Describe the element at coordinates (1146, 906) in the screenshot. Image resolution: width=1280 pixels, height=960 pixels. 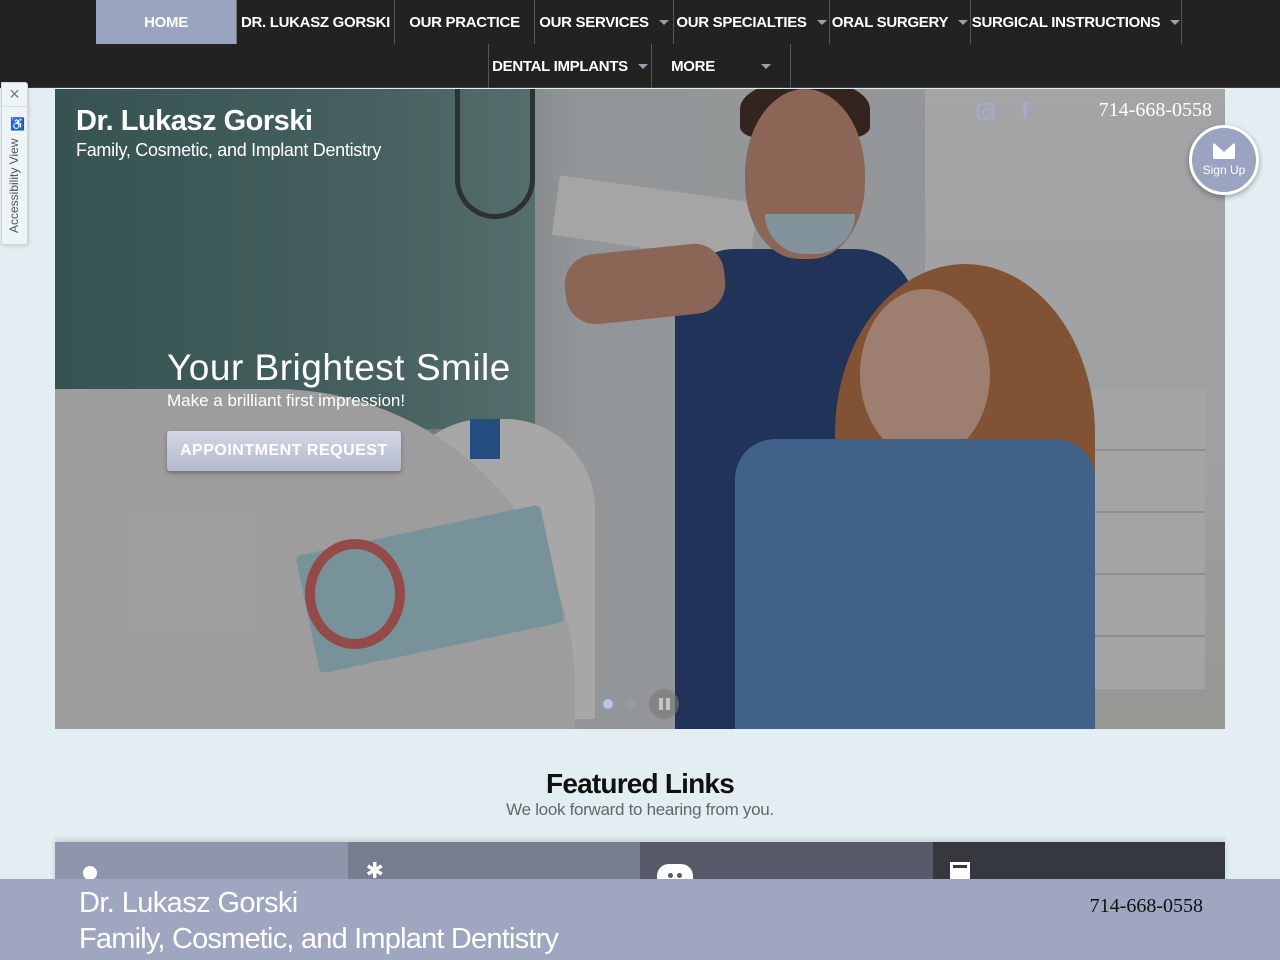
I see `sticky-phone: 714-668-0558` at that location.